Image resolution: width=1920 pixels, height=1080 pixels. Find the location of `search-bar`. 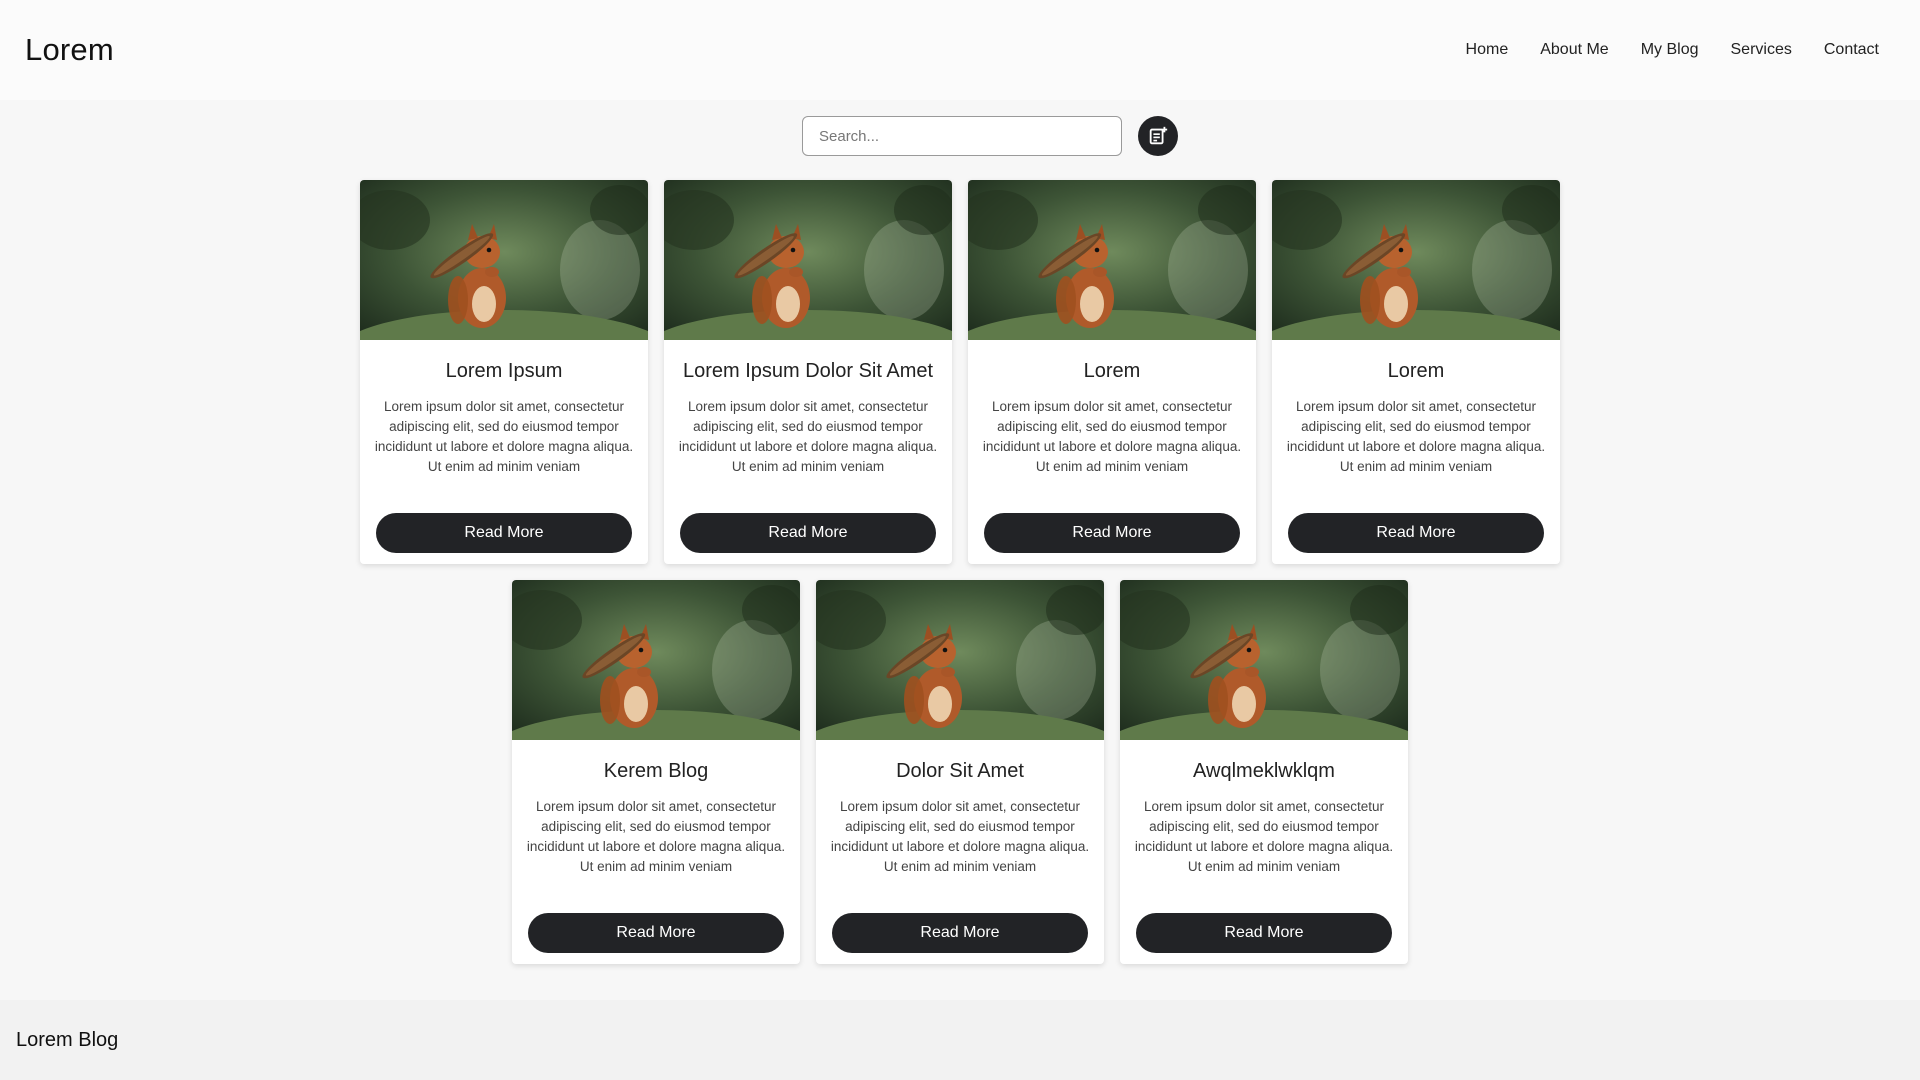

search-bar is located at coordinates (960, 136).